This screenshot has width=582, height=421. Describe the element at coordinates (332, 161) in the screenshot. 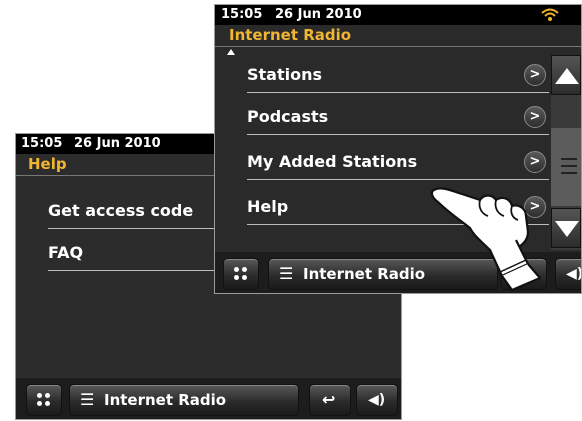

I see `menu-item-label: My Added Stations` at that location.